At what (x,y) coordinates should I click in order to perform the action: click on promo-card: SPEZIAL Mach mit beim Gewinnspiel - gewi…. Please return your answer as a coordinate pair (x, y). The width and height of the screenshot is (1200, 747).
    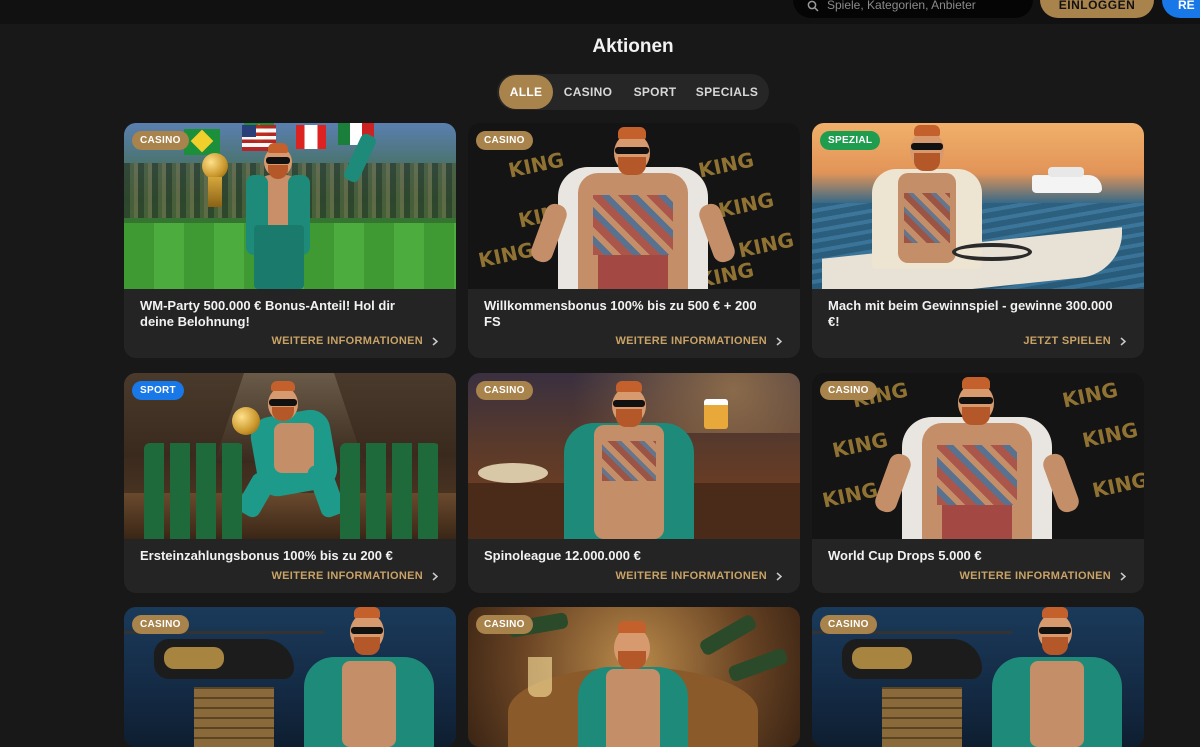
    Looking at the image, I should click on (978, 240).